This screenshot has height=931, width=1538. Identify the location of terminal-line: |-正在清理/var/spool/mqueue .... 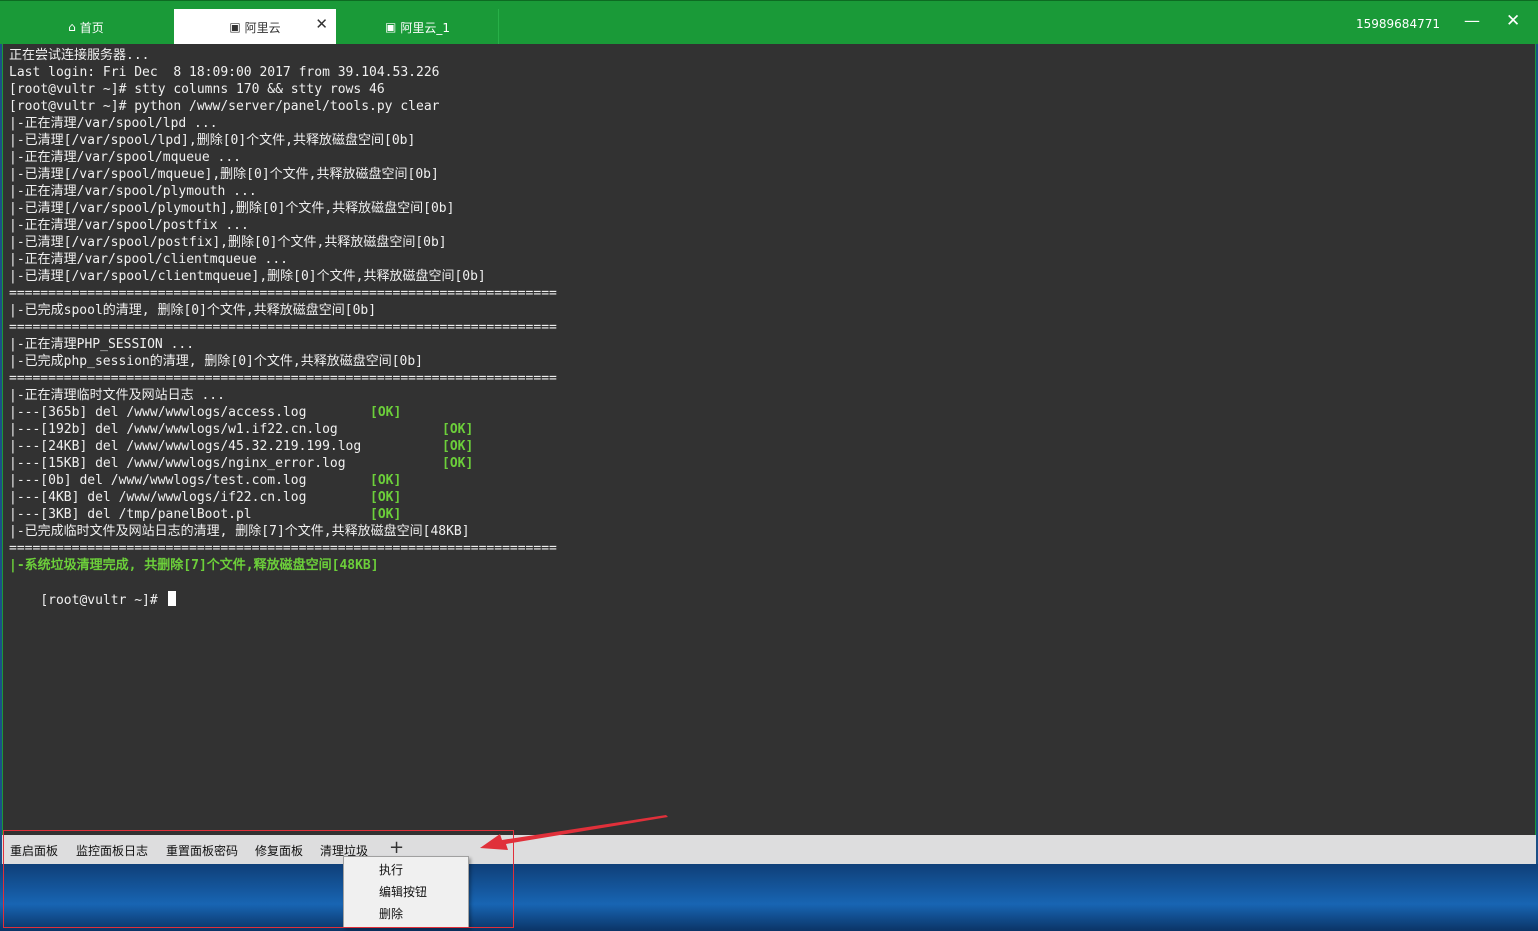
(125, 157).